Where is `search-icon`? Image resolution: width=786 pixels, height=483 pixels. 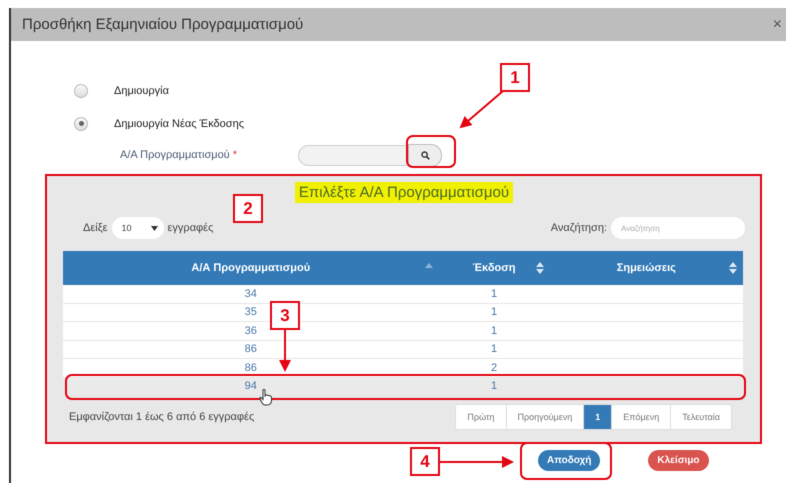 search-icon is located at coordinates (425, 155).